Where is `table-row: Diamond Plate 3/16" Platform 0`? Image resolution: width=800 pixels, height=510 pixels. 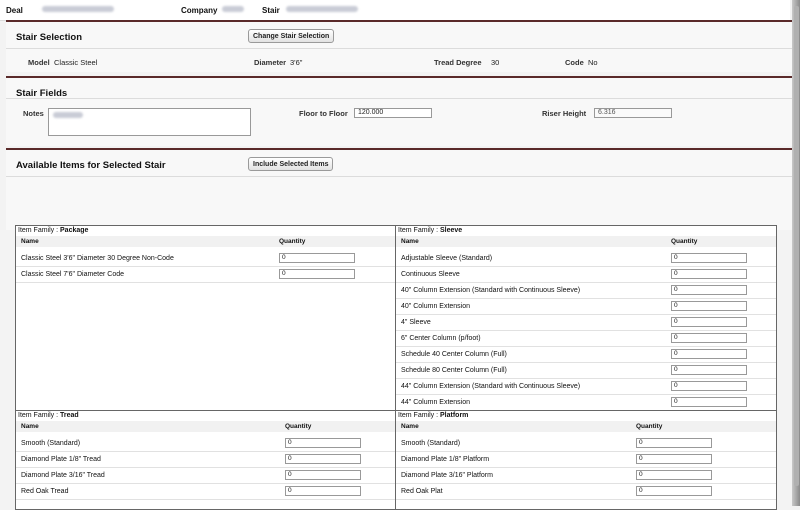
table-row: Diamond Plate 3/16" Platform 0 is located at coordinates (586, 475).